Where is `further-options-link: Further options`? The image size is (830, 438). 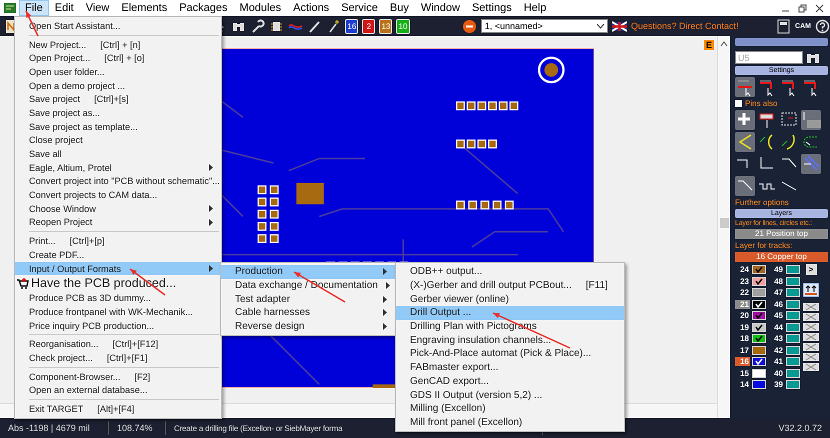 further-options-link: Further options is located at coordinates (781, 202).